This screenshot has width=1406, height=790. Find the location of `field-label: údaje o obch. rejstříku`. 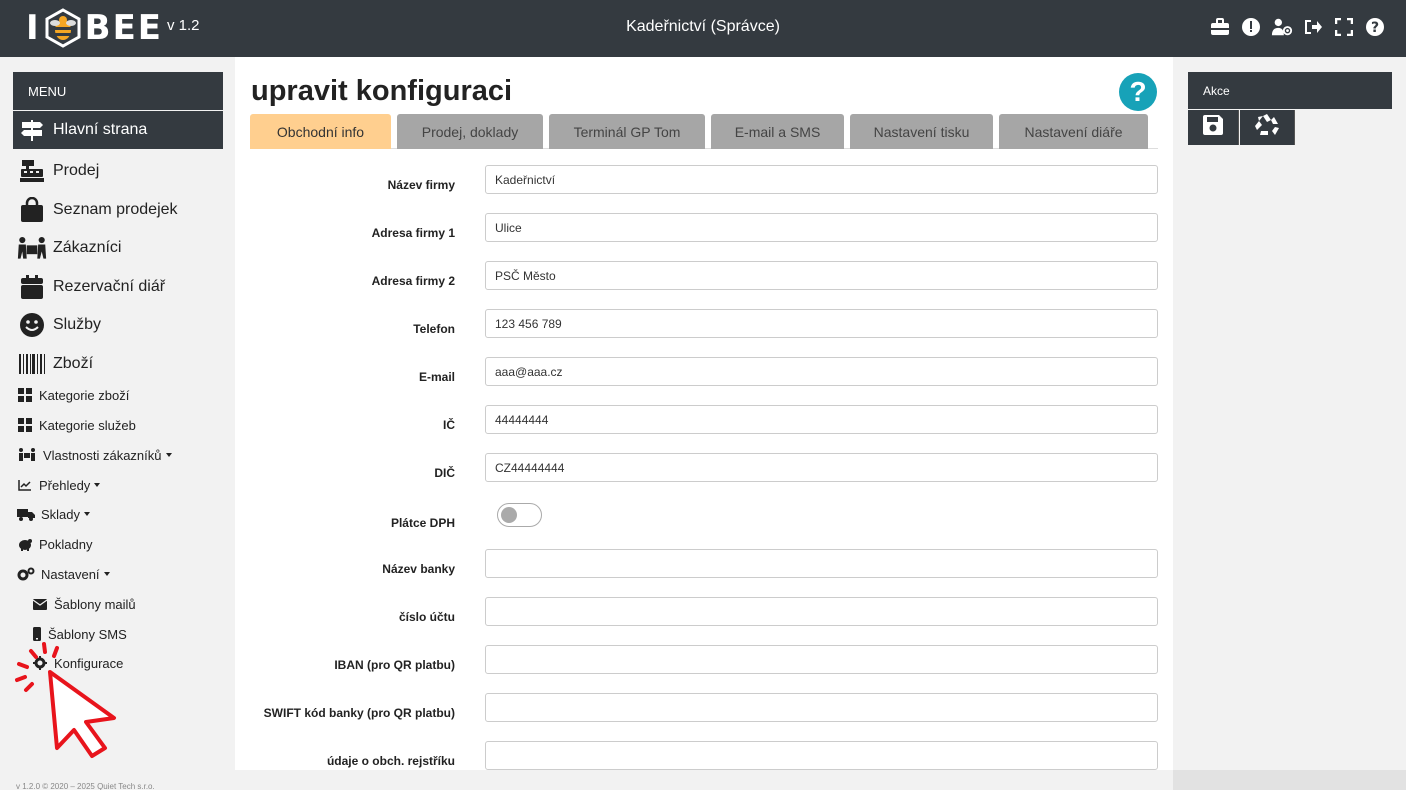

field-label: údaje o obch. rejstříku is located at coordinates (390, 761).